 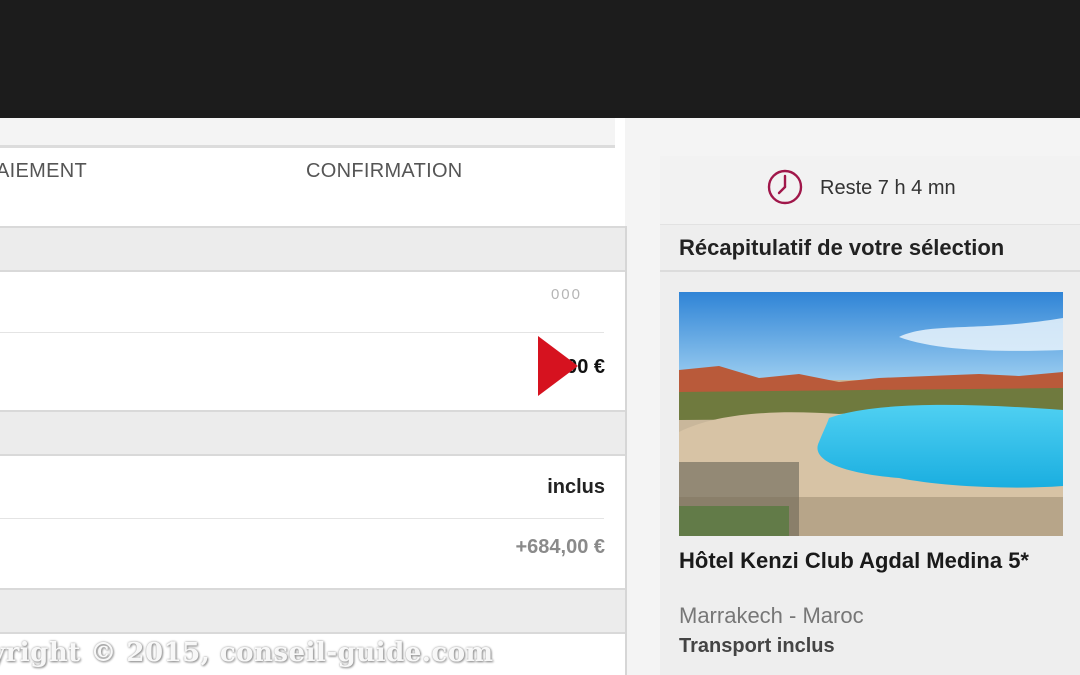 What do you see at coordinates (785, 187) in the screenshot?
I see `clock-icon` at bounding box center [785, 187].